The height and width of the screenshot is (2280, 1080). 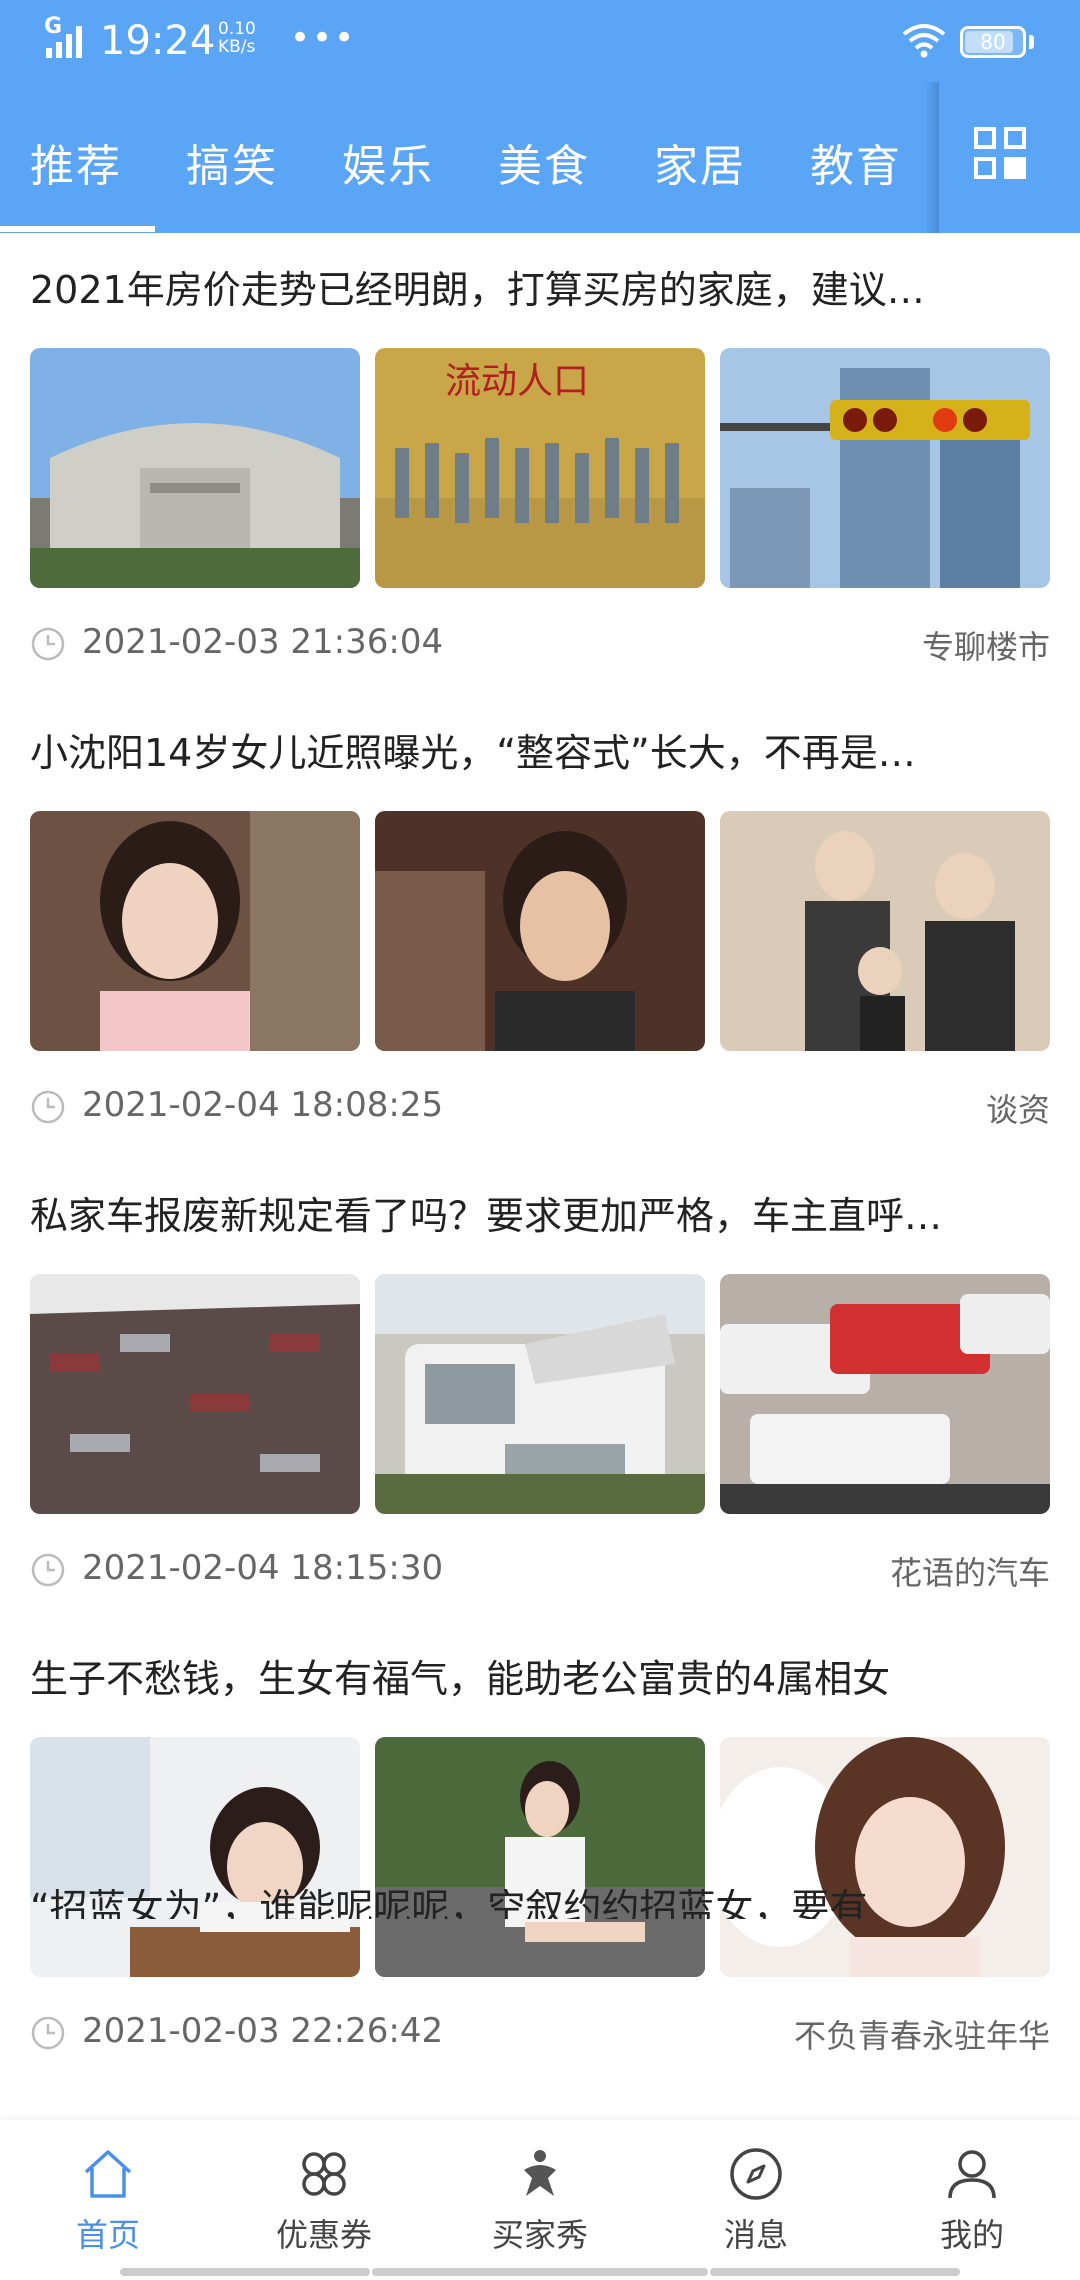 What do you see at coordinates (324, 2174) in the screenshot?
I see `coupon-icon` at bounding box center [324, 2174].